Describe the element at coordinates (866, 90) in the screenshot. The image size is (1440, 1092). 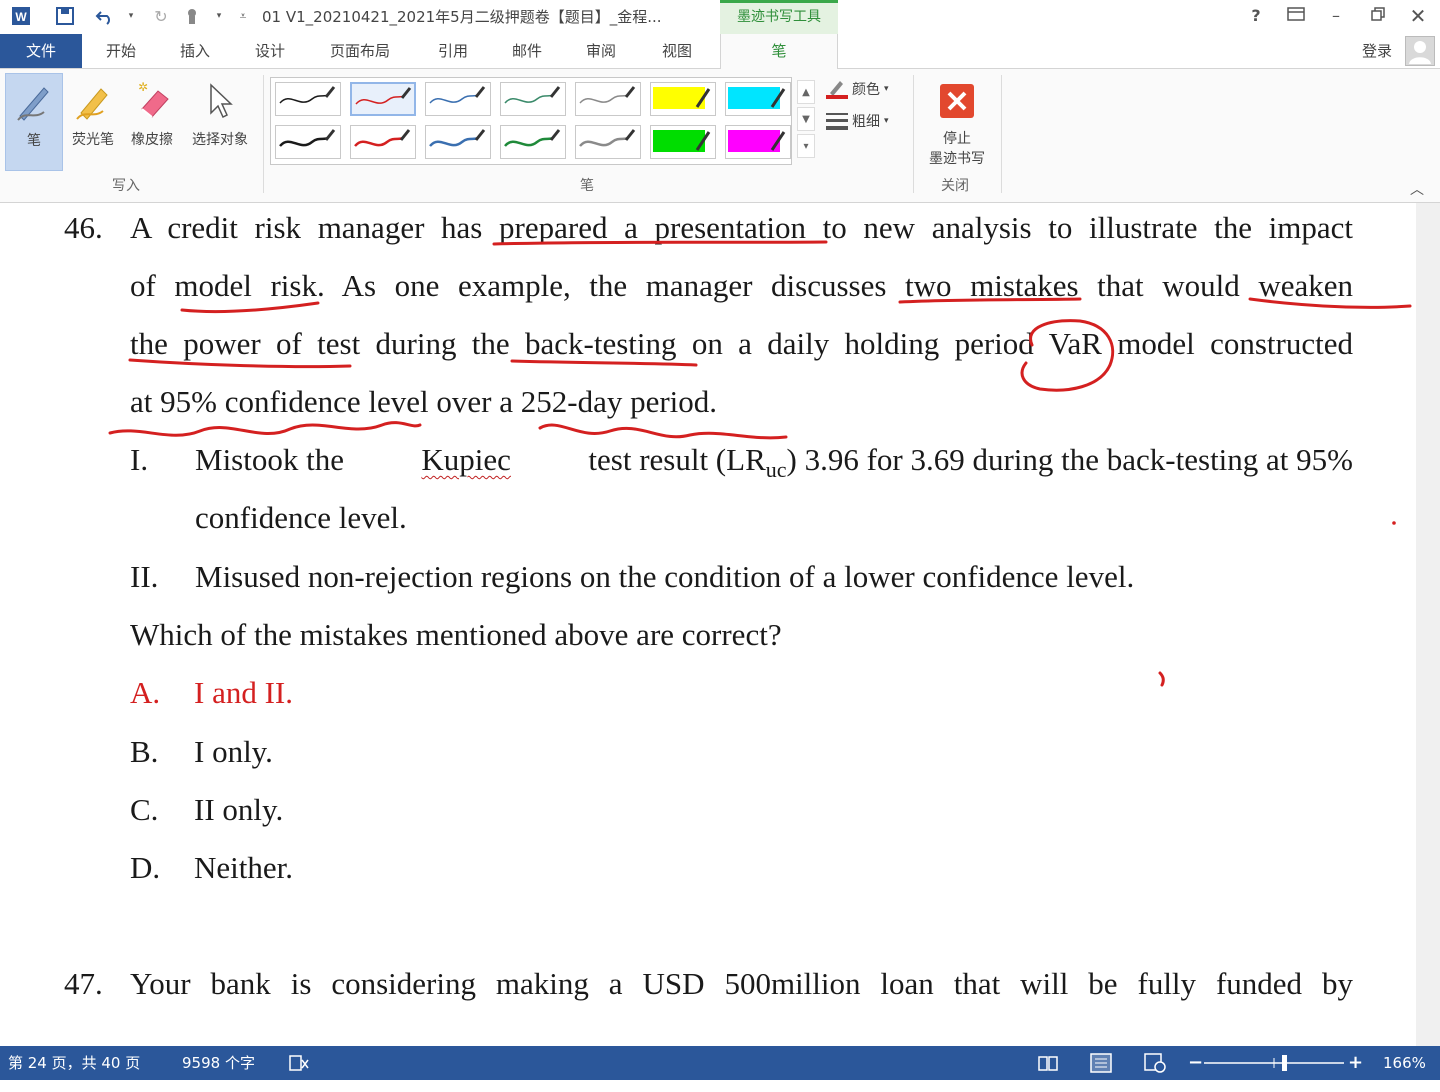
I see `pen-color-label: 颜色` at that location.